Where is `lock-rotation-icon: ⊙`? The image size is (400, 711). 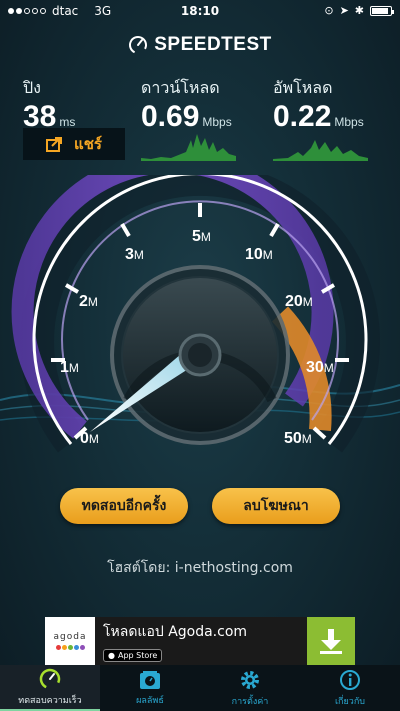
lock-rotation-icon: ⊙ is located at coordinates (329, 10).